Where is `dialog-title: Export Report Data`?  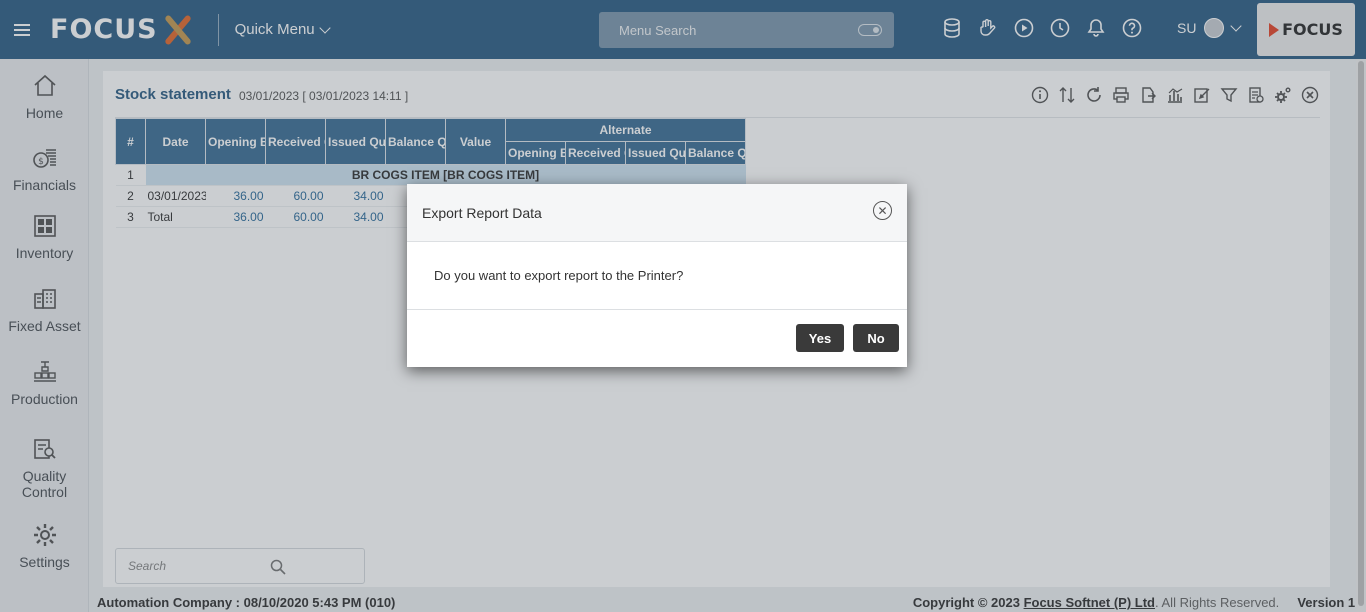 dialog-title: Export Report Data is located at coordinates (482, 213).